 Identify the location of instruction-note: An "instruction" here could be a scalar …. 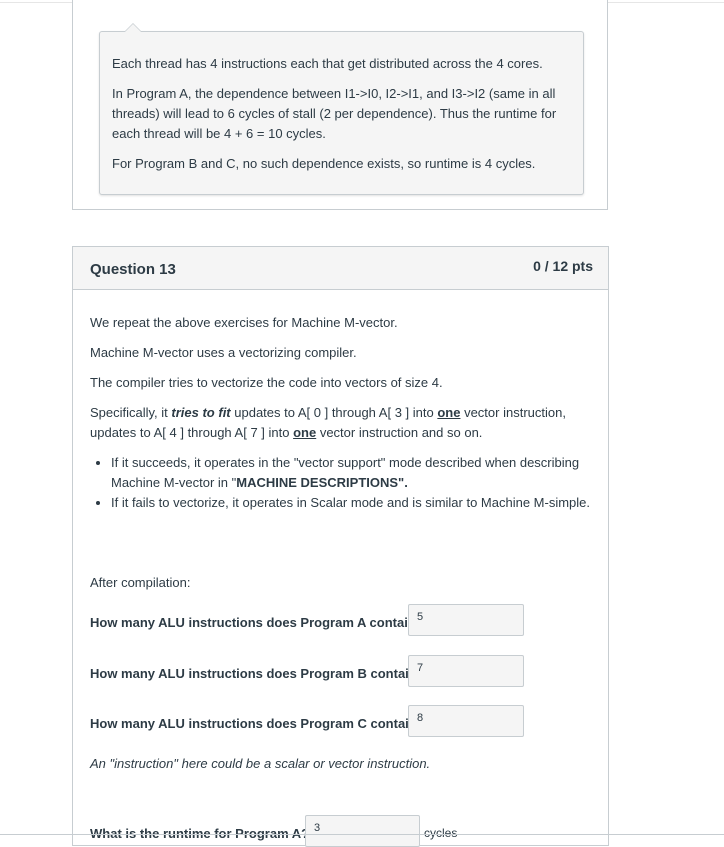
(260, 763).